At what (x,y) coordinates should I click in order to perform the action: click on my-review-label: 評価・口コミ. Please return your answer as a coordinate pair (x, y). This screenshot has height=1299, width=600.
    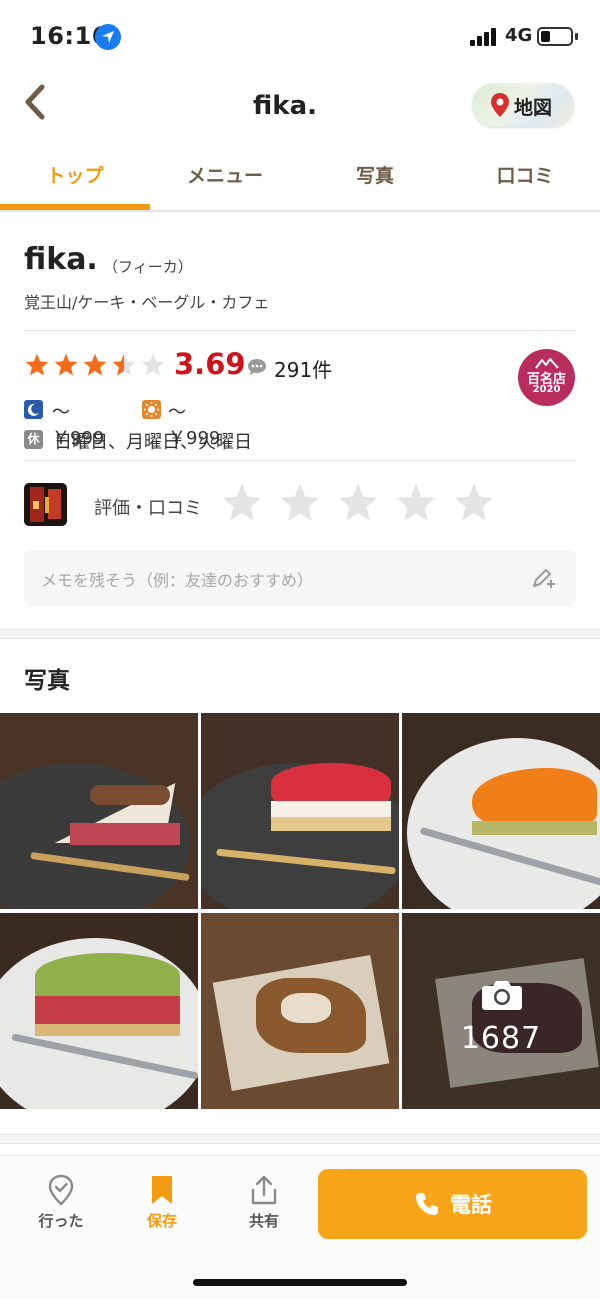
    Looking at the image, I should click on (148, 508).